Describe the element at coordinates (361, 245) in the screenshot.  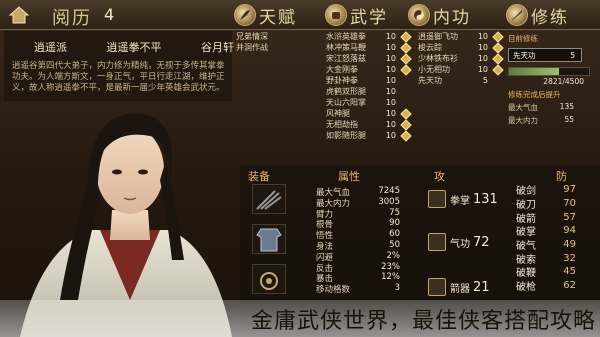
I see `attribute-row: 身法 50` at that location.